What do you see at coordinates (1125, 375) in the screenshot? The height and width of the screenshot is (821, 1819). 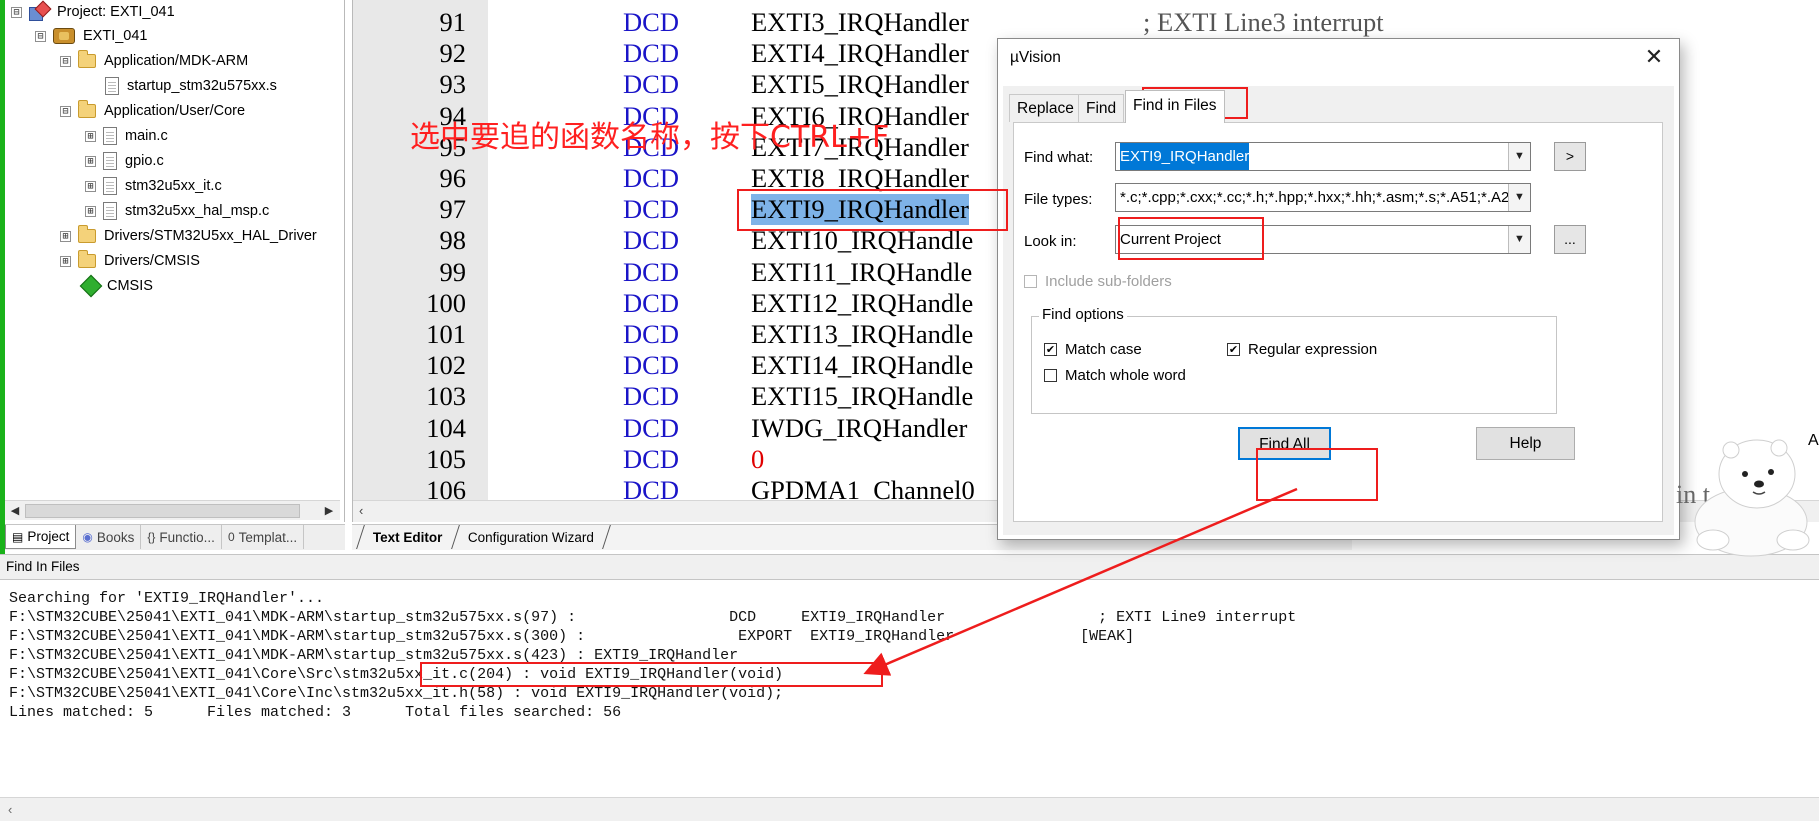 I see `checkbox-label: Match whole word` at bounding box center [1125, 375].